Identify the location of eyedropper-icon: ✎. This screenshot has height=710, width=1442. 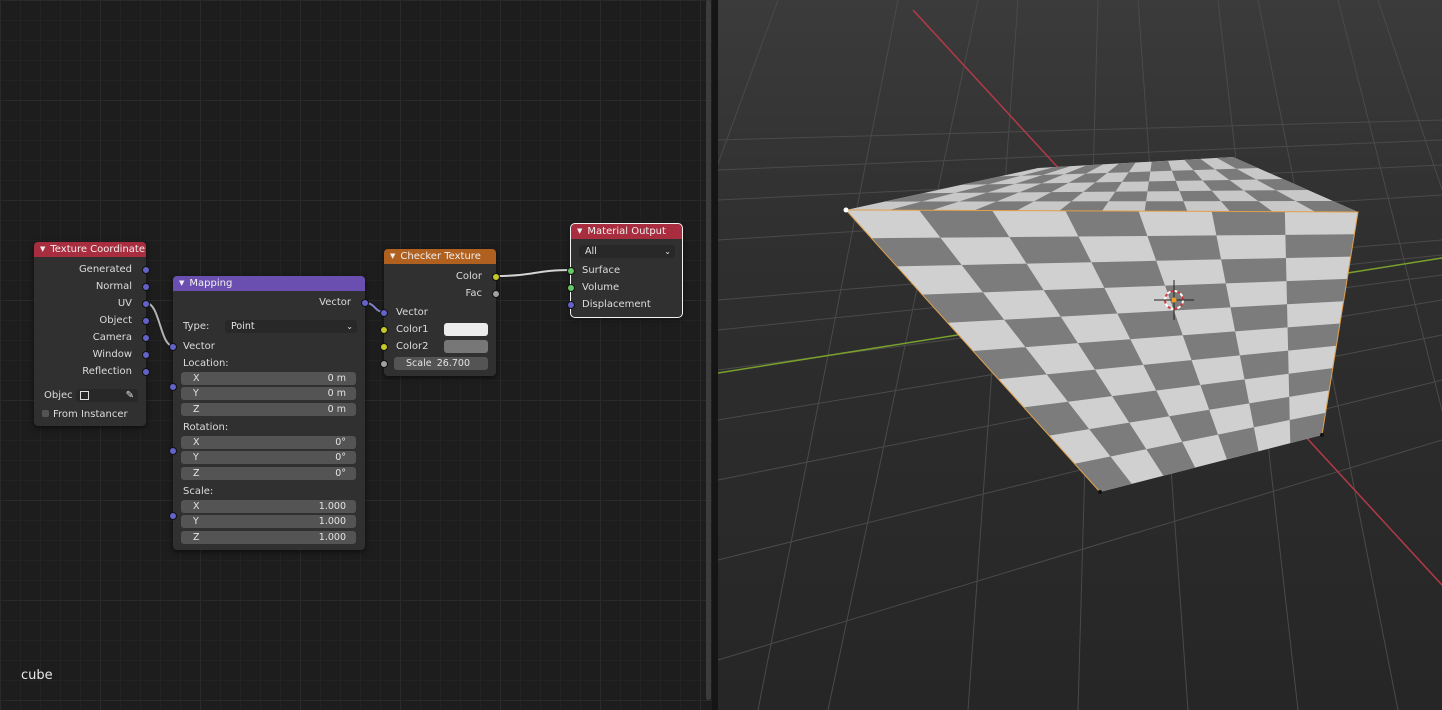
(130, 395).